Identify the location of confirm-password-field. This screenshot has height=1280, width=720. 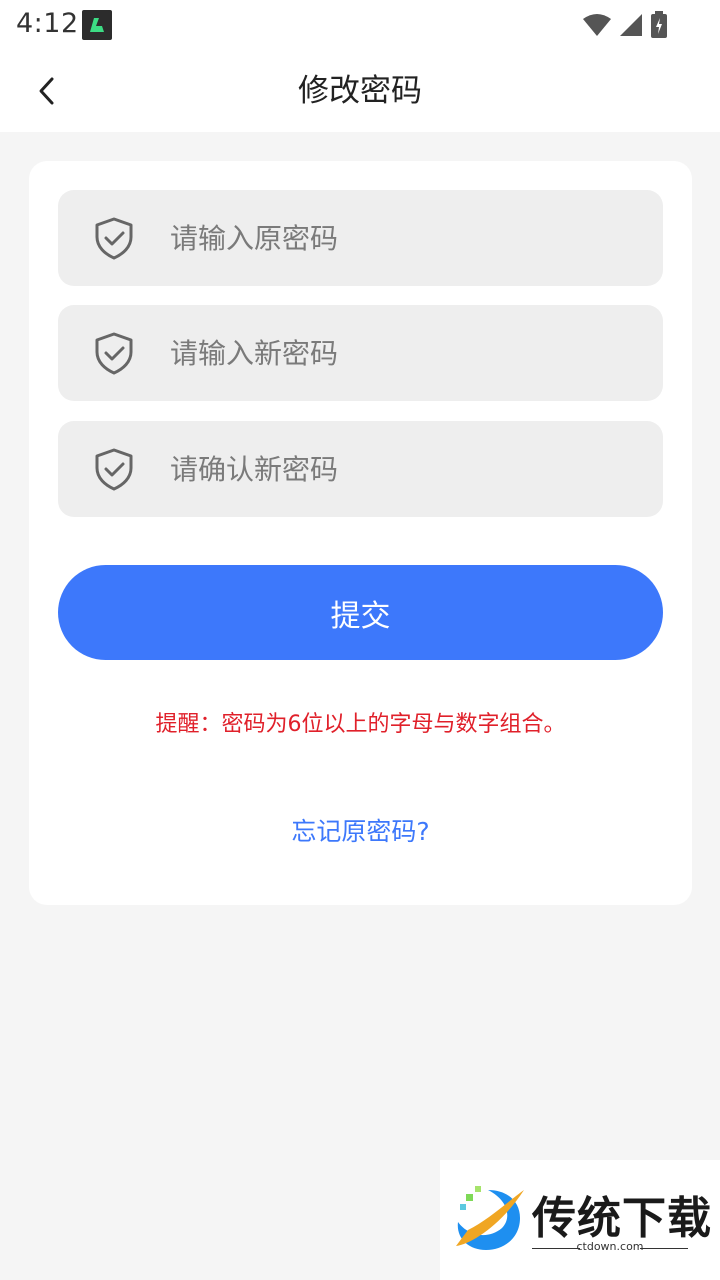
(360, 469).